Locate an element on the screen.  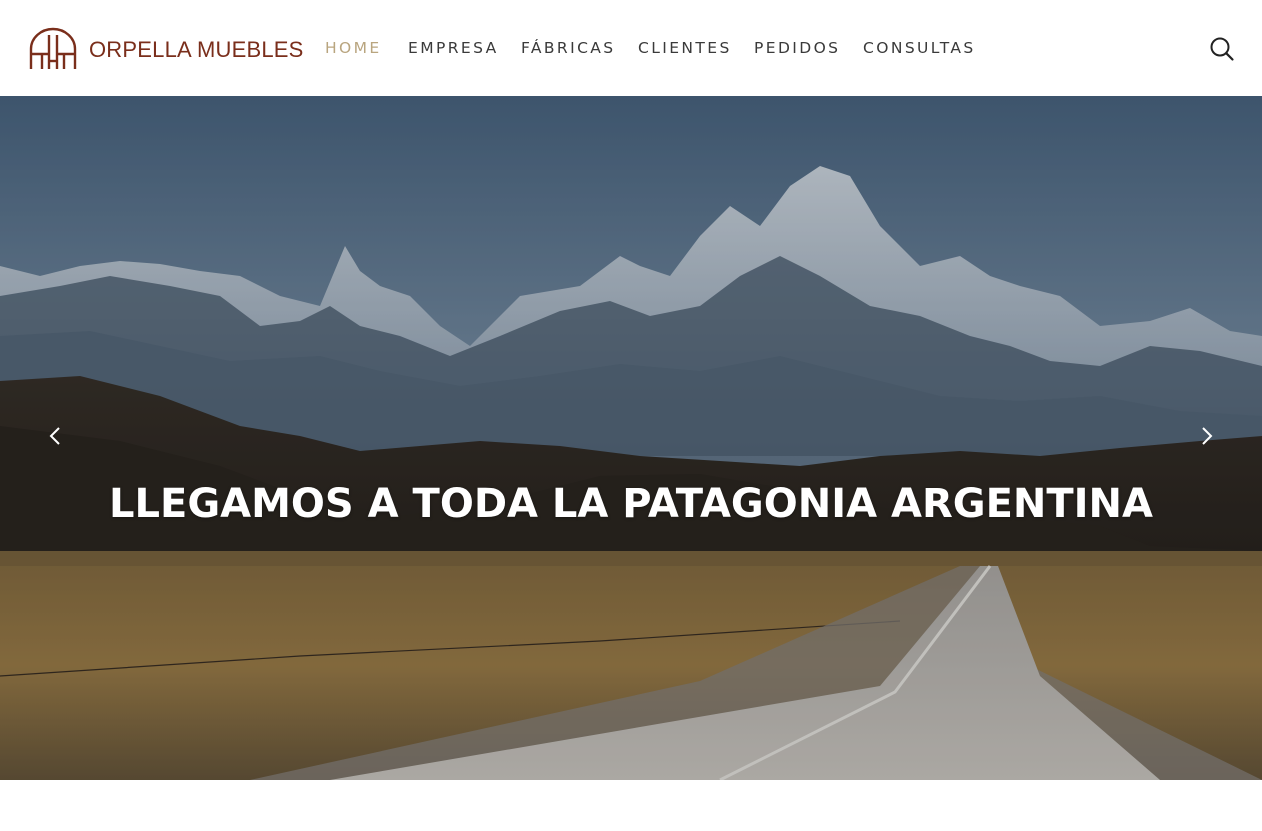
nav-empresa: EMPRESA is located at coordinates (453, 48).